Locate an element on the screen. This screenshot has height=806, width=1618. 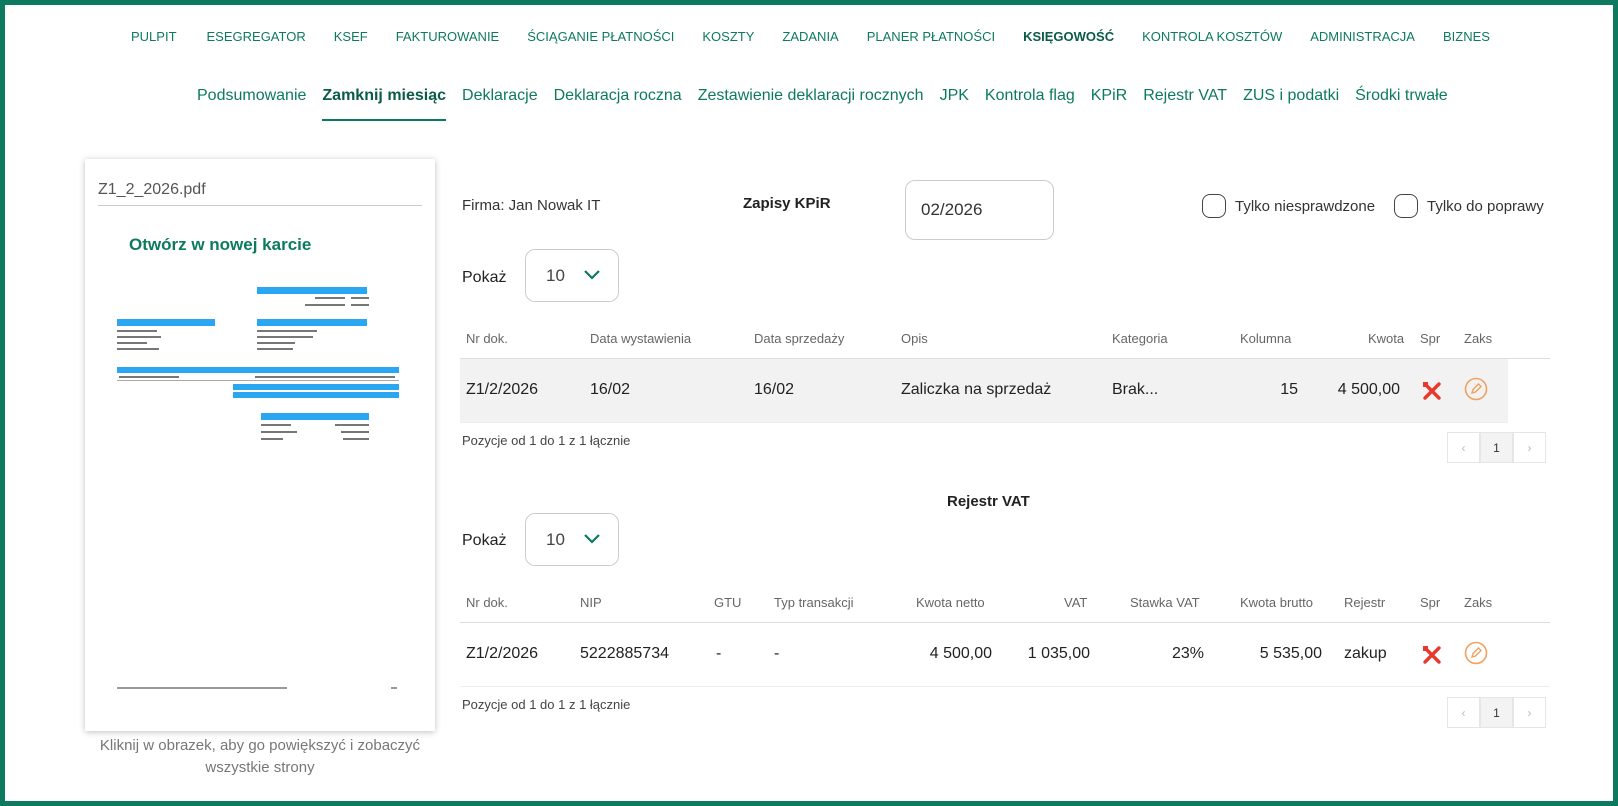
cell-vat: 1 035,00 is located at coordinates (1058, 653).